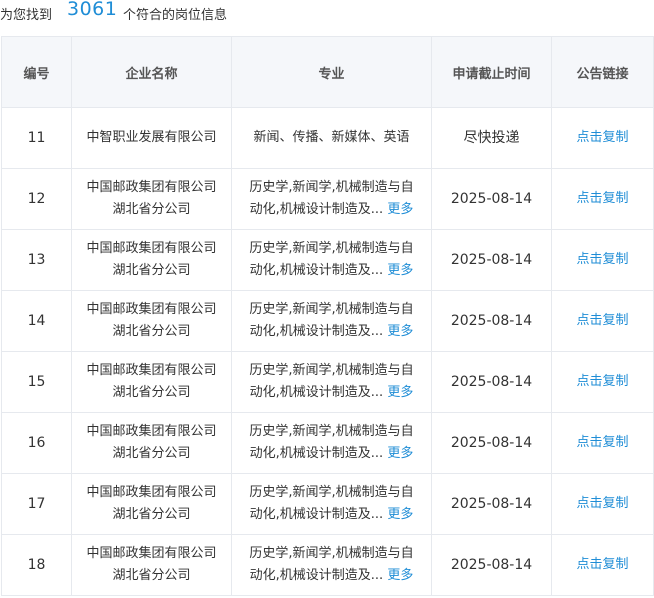 The image size is (654, 598). I want to click on row-index: 12, so click(36, 199).